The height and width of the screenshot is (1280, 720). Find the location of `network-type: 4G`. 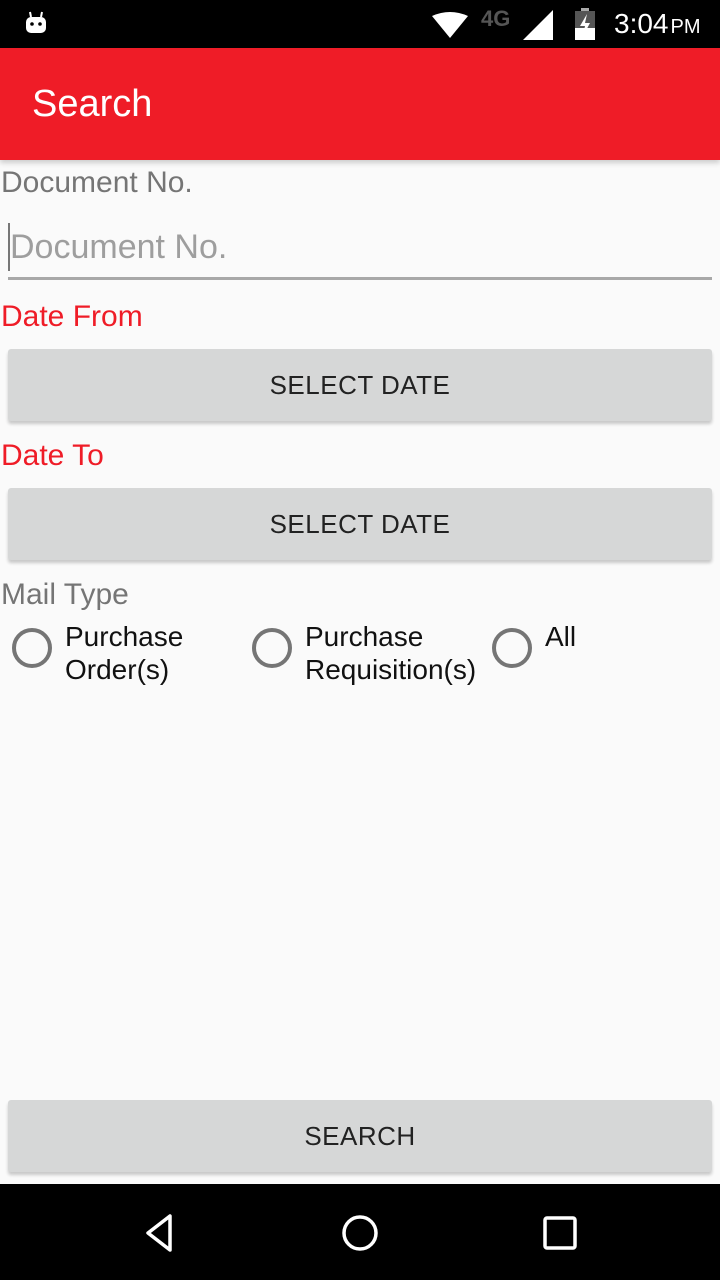

network-type: 4G is located at coordinates (496, 18).